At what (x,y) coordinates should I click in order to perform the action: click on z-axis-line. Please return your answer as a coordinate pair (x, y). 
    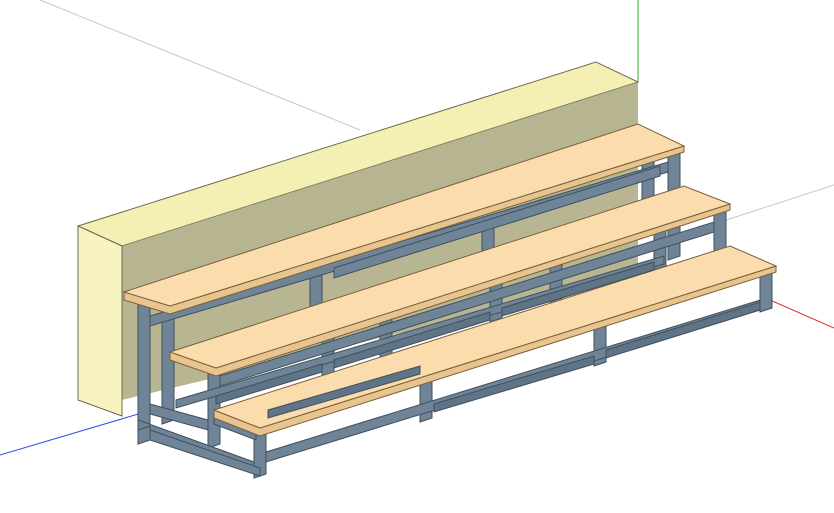
    Looking at the image, I should click on (73, 433).